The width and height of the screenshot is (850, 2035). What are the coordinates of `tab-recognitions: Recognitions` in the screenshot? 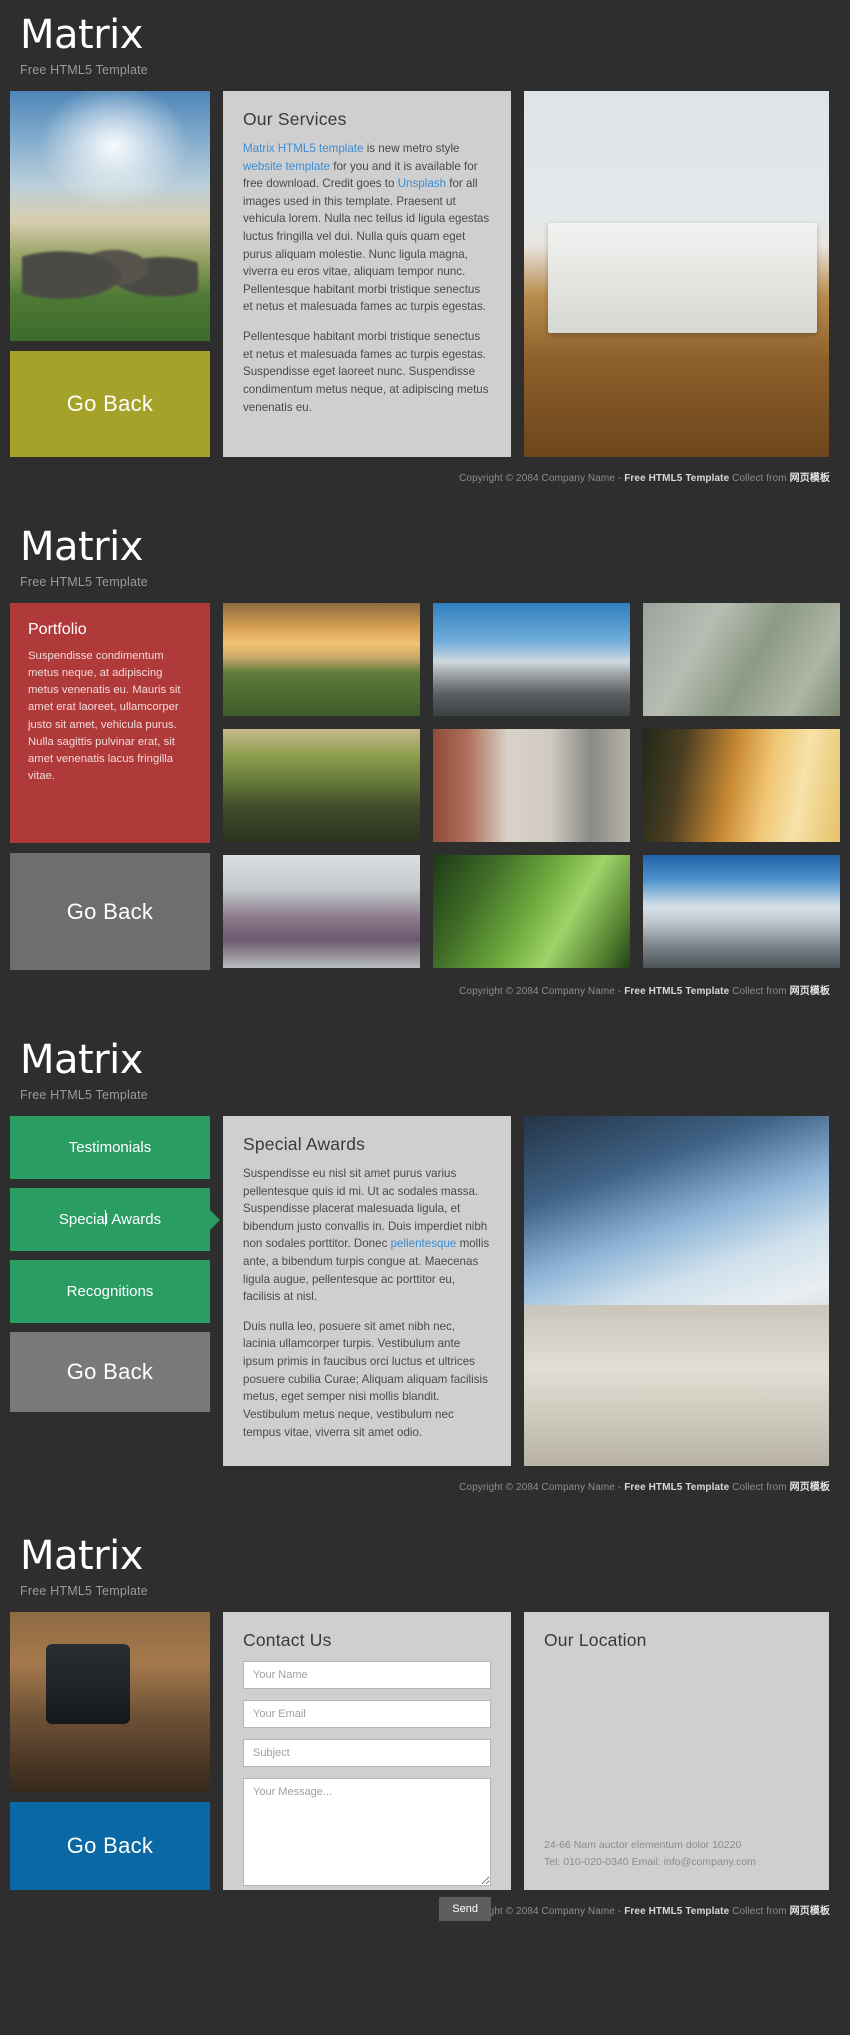 It's located at (110, 1291).